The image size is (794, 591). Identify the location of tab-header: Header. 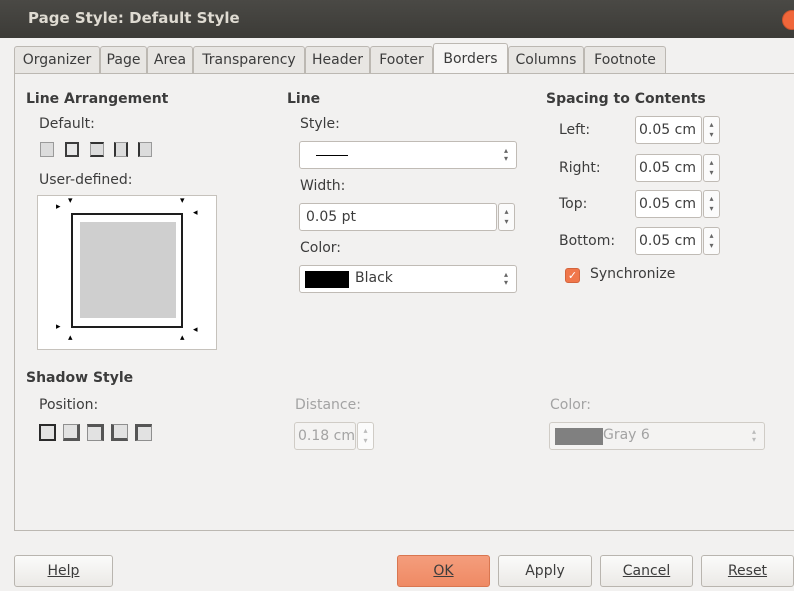
(337, 59).